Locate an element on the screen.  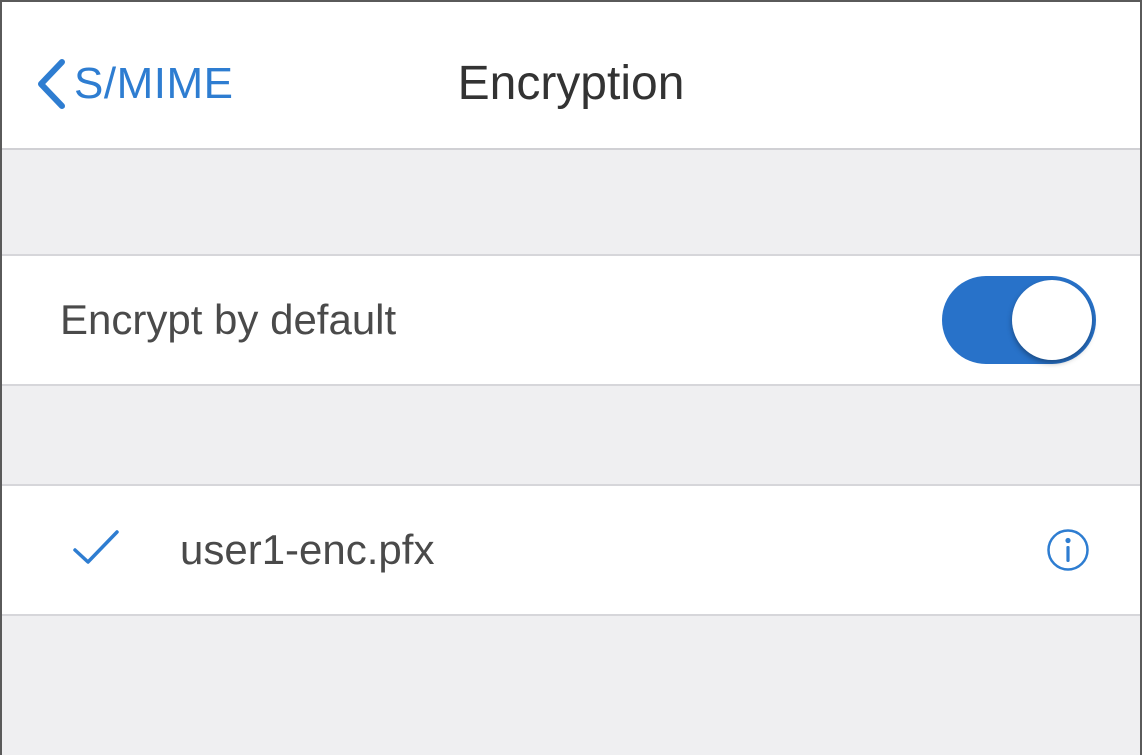
checkmark-icon is located at coordinates (96, 550).